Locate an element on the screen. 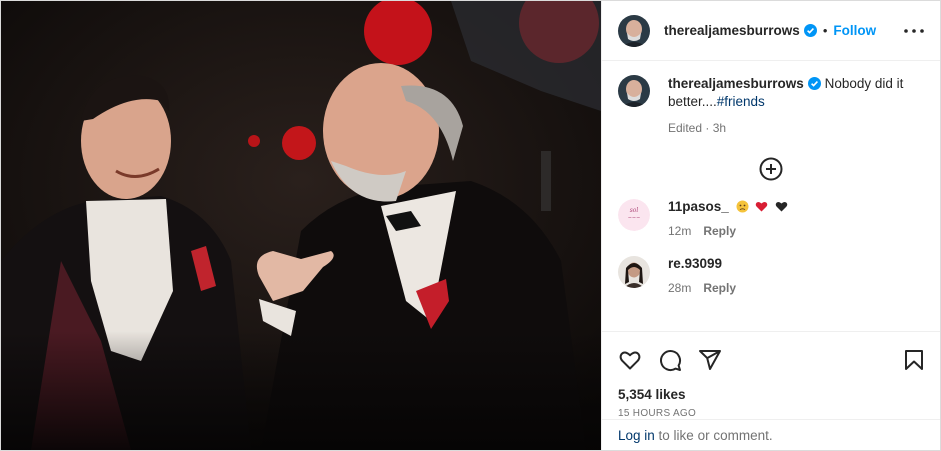  comment-time: 28m is located at coordinates (680, 288).